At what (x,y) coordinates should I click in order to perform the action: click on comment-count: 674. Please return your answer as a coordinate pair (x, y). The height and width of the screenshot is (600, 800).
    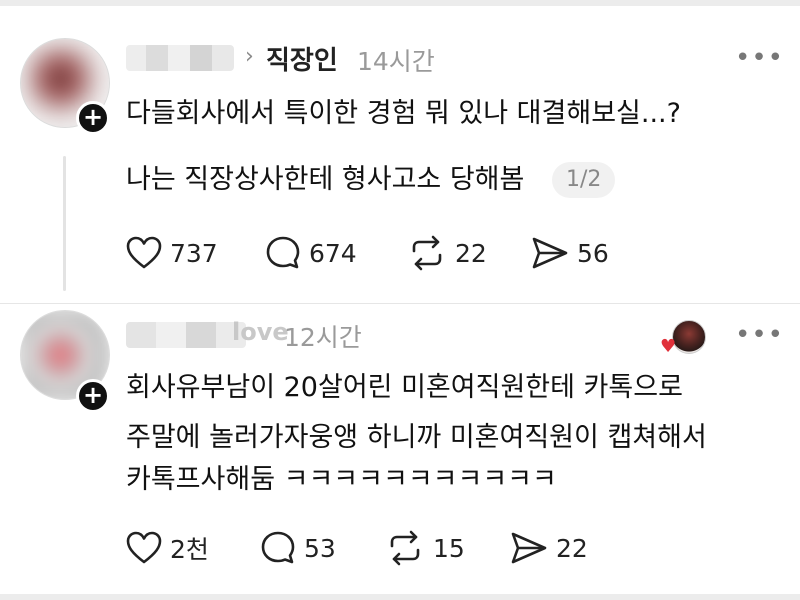
    Looking at the image, I should click on (333, 253).